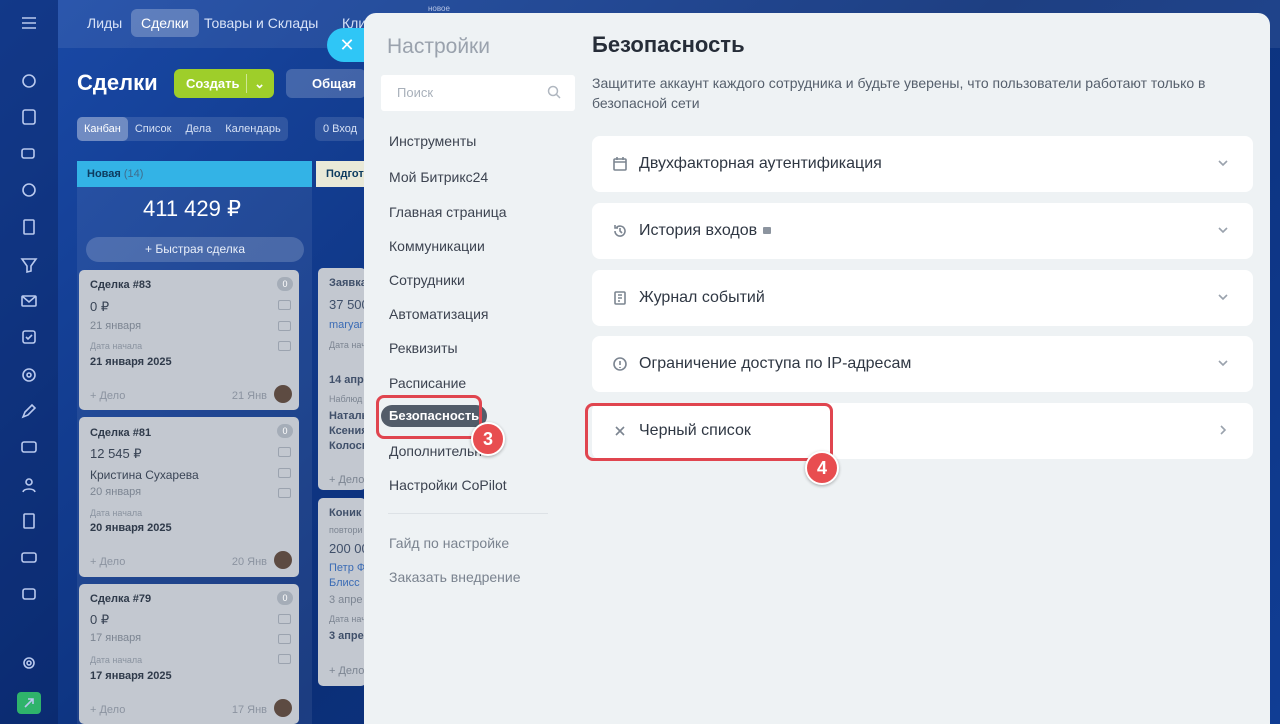 The image size is (1280, 724). Describe the element at coordinates (29, 24) in the screenshot. I see `menu-icon` at that location.